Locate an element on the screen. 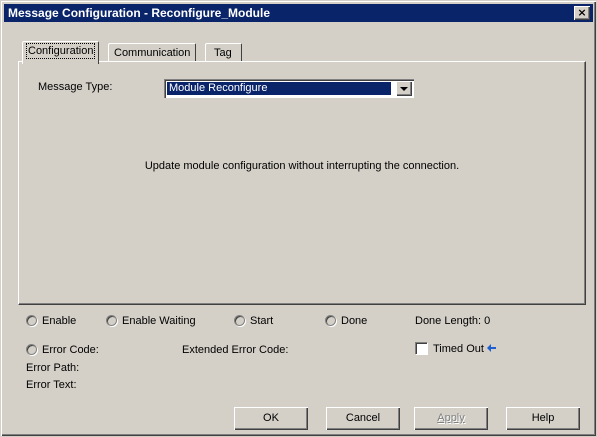  tab-tag-label: Tag is located at coordinates (223, 53).